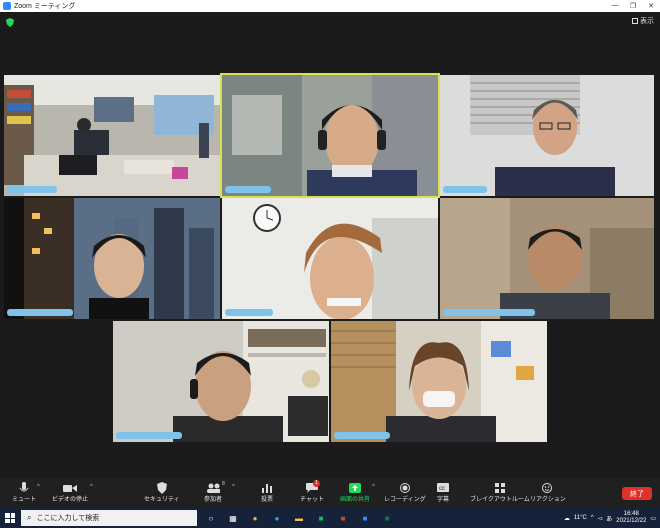 The image size is (660, 528). I want to click on breakout-rooms-label: ブレイクアウトルーム, so click(500, 500).